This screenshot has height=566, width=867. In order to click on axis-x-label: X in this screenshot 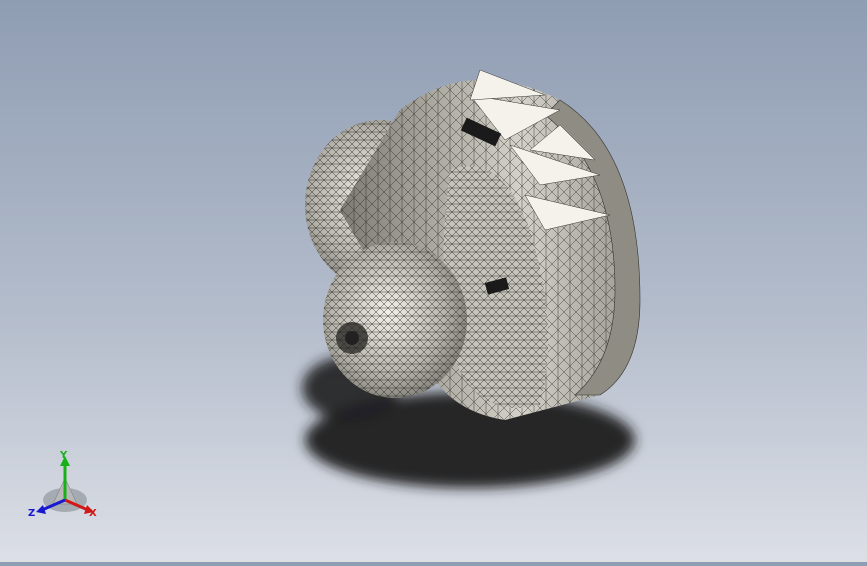, I will do `click(93, 513)`.